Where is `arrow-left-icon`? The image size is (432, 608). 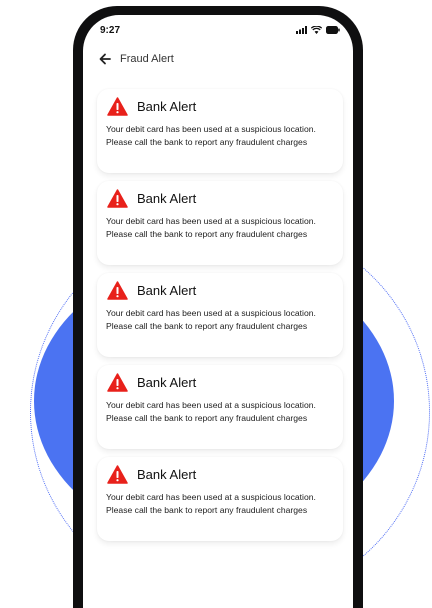
arrow-left-icon is located at coordinates (105, 59).